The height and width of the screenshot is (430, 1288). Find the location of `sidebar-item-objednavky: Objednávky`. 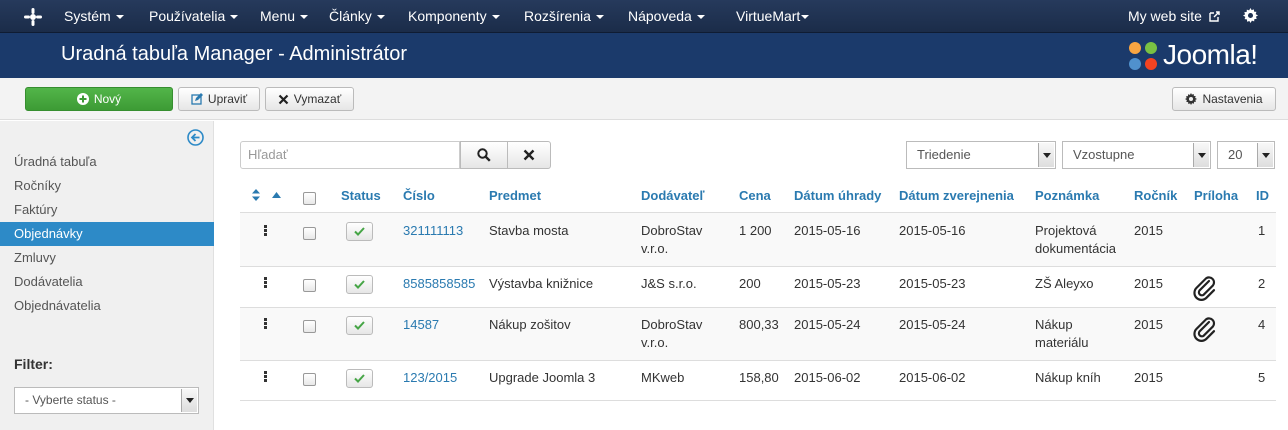

sidebar-item-objednavky: Objednávky is located at coordinates (107, 234).